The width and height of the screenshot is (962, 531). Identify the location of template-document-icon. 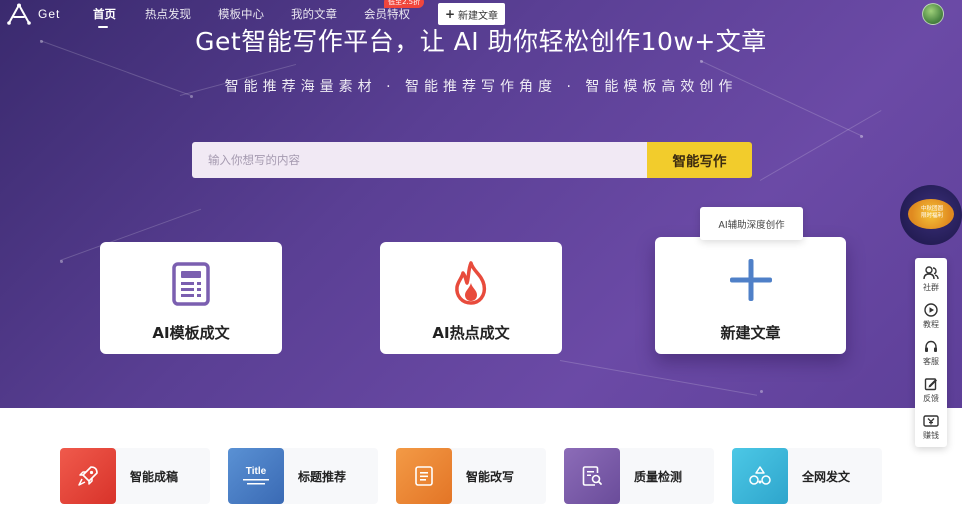
(191, 286).